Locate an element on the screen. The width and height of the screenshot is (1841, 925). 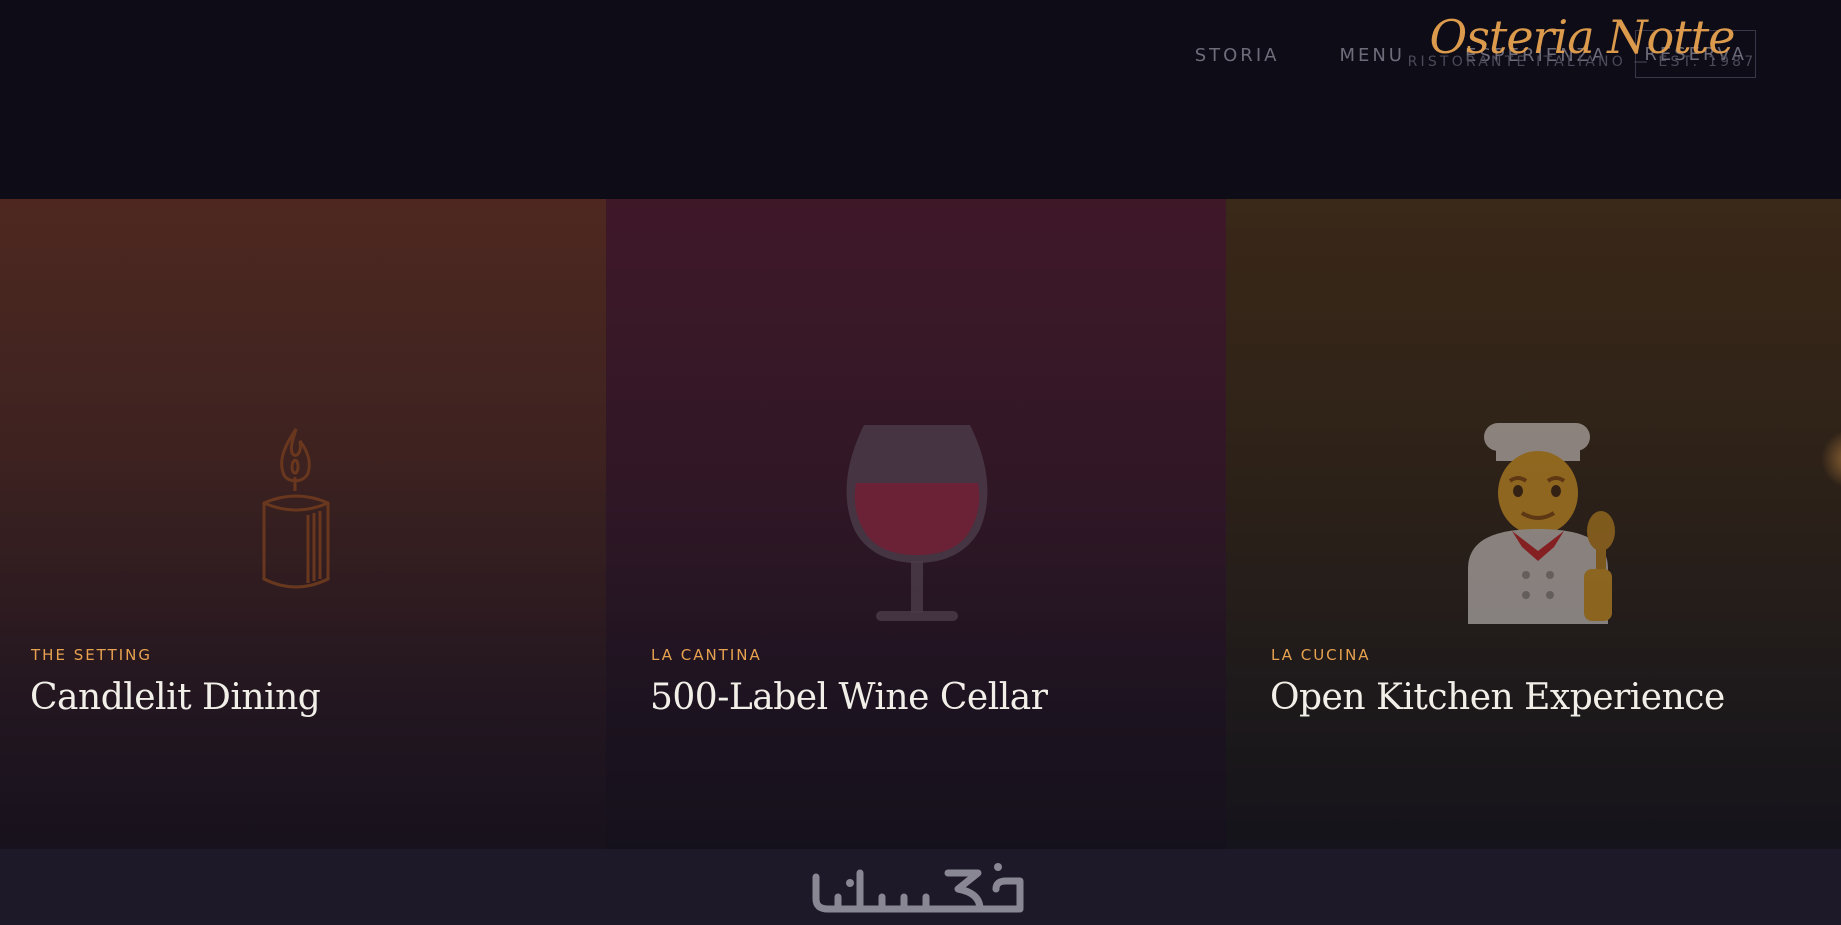
glow-decoration is located at coordinates (1831, 459).